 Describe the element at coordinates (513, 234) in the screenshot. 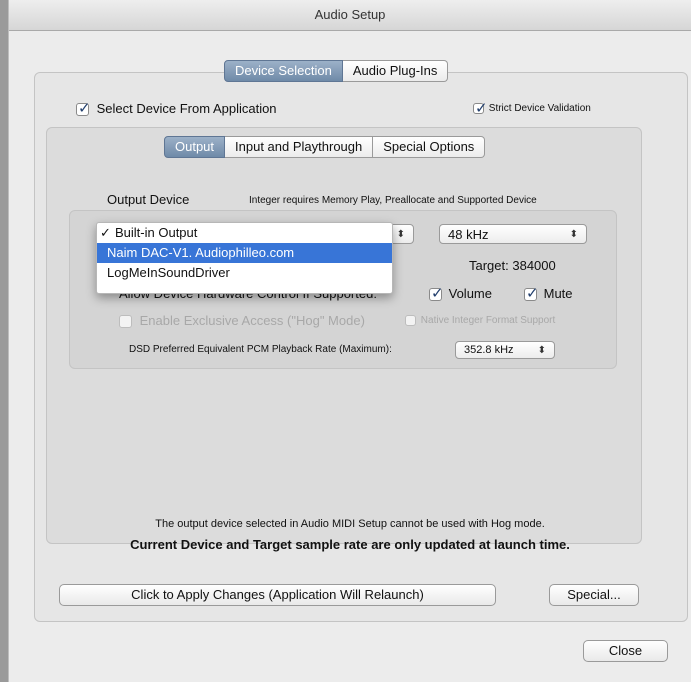

I see `sample-rate-popup: 48 kHz ⬍` at that location.